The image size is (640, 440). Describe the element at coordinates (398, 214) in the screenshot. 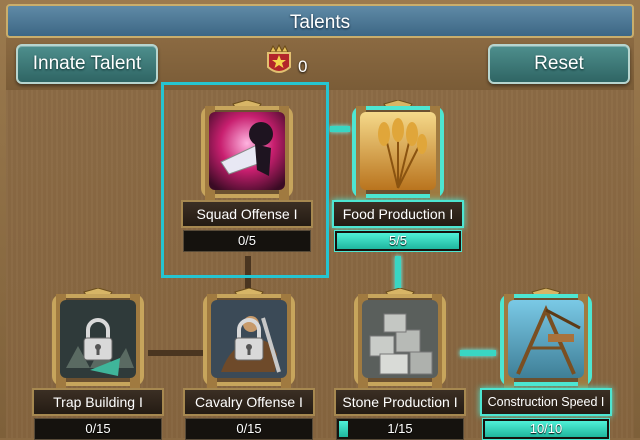

I see `talent-name: Food Production I` at that location.